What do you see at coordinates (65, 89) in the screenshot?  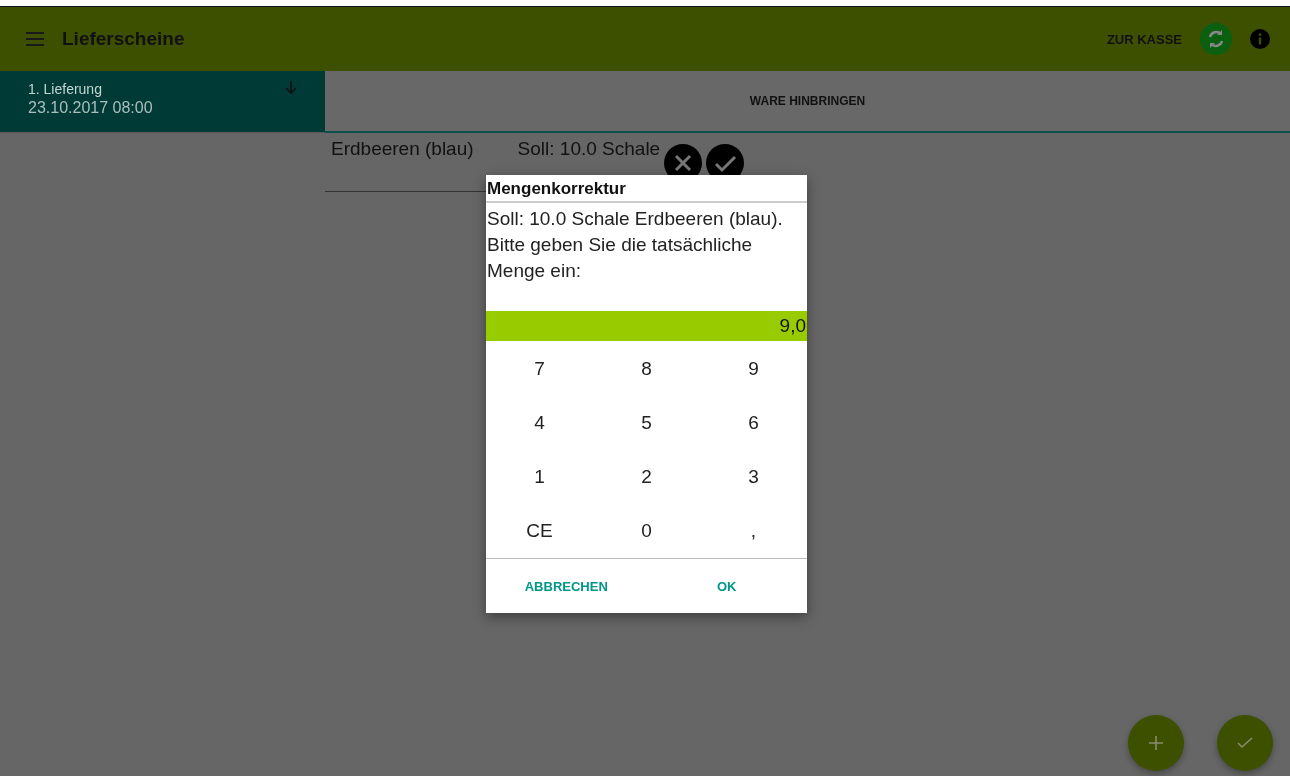 I see `delivery-title: 1. Lieferung` at bounding box center [65, 89].